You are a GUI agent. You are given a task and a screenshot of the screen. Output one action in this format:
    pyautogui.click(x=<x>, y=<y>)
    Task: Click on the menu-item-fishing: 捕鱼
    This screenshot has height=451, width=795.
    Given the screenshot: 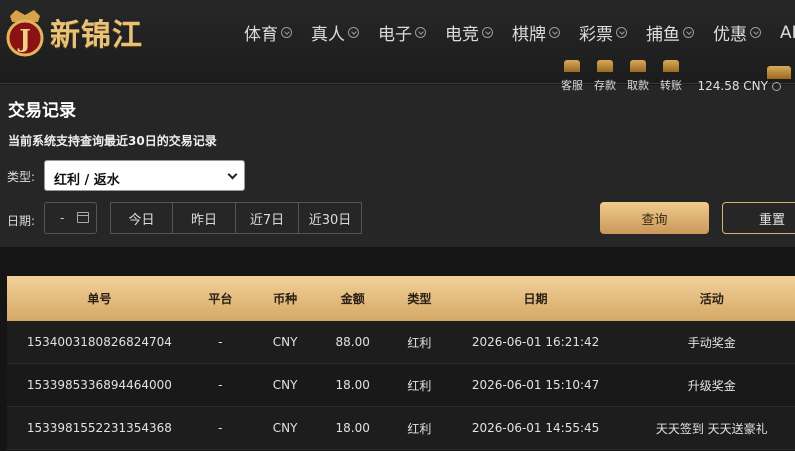 What is the action you would take?
    pyautogui.click(x=670, y=32)
    